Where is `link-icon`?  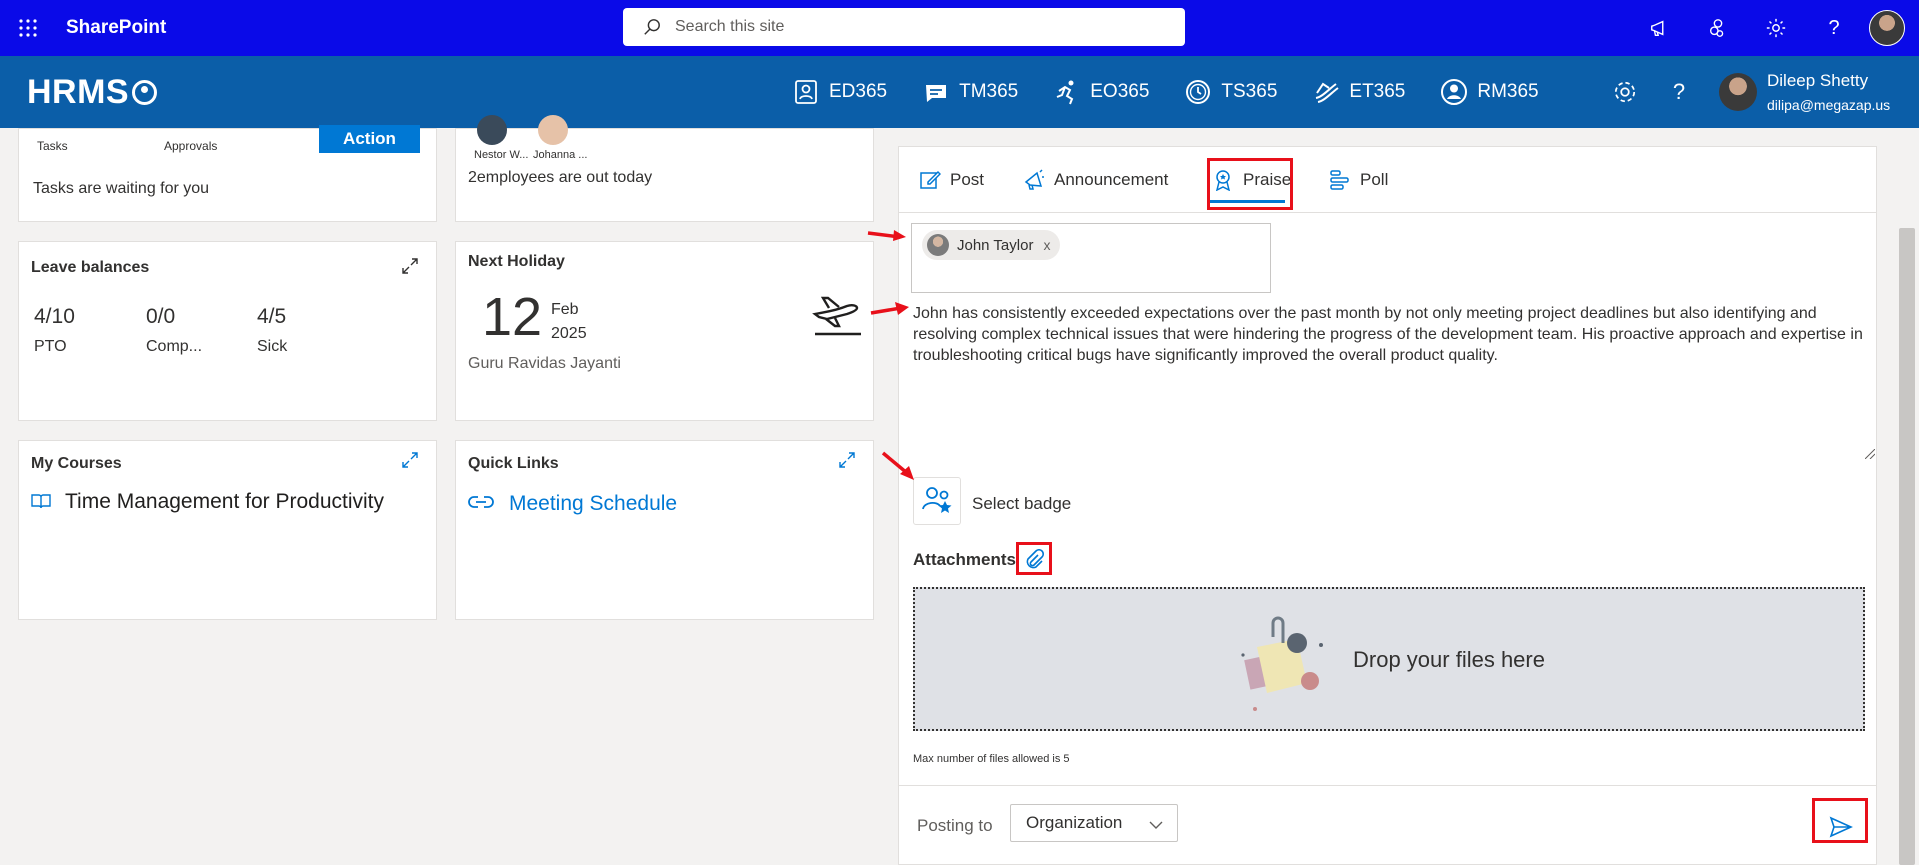
link-icon is located at coordinates (481, 502).